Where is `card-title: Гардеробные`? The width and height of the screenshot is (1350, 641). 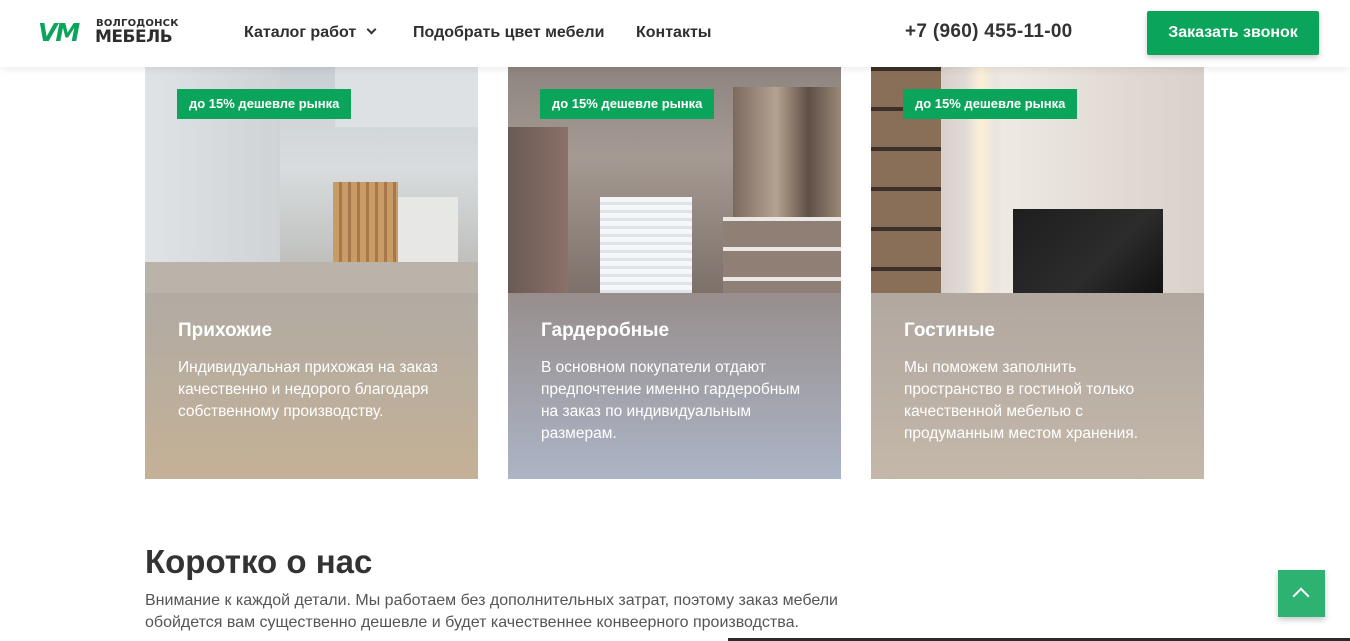
card-title: Гардеробные is located at coordinates (605, 330).